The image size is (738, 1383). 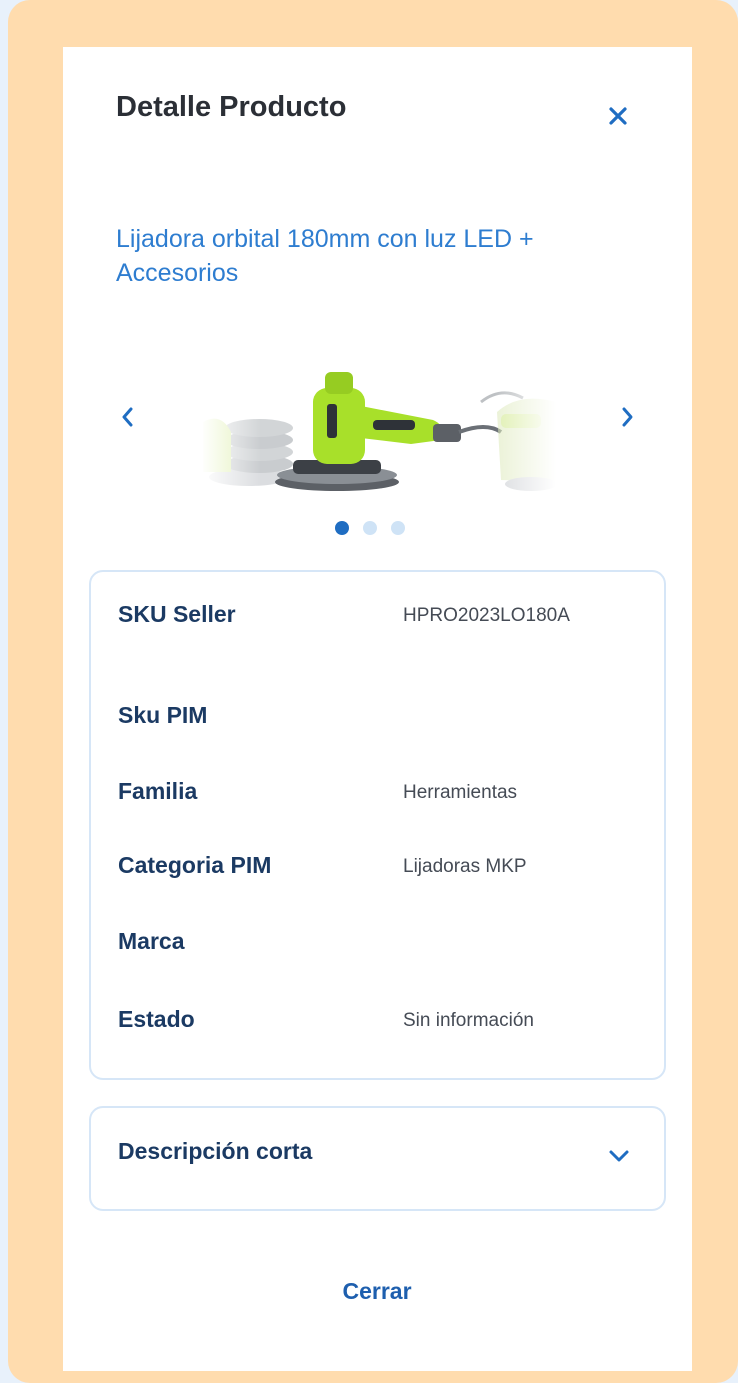 What do you see at coordinates (377, 1298) in the screenshot?
I see `close-footer-button: Cerrar` at bounding box center [377, 1298].